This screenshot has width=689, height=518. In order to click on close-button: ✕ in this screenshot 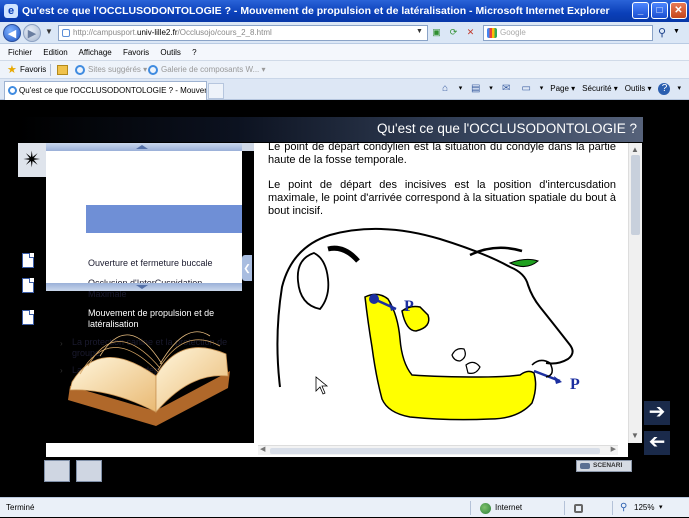, I will do `click(678, 10)`.